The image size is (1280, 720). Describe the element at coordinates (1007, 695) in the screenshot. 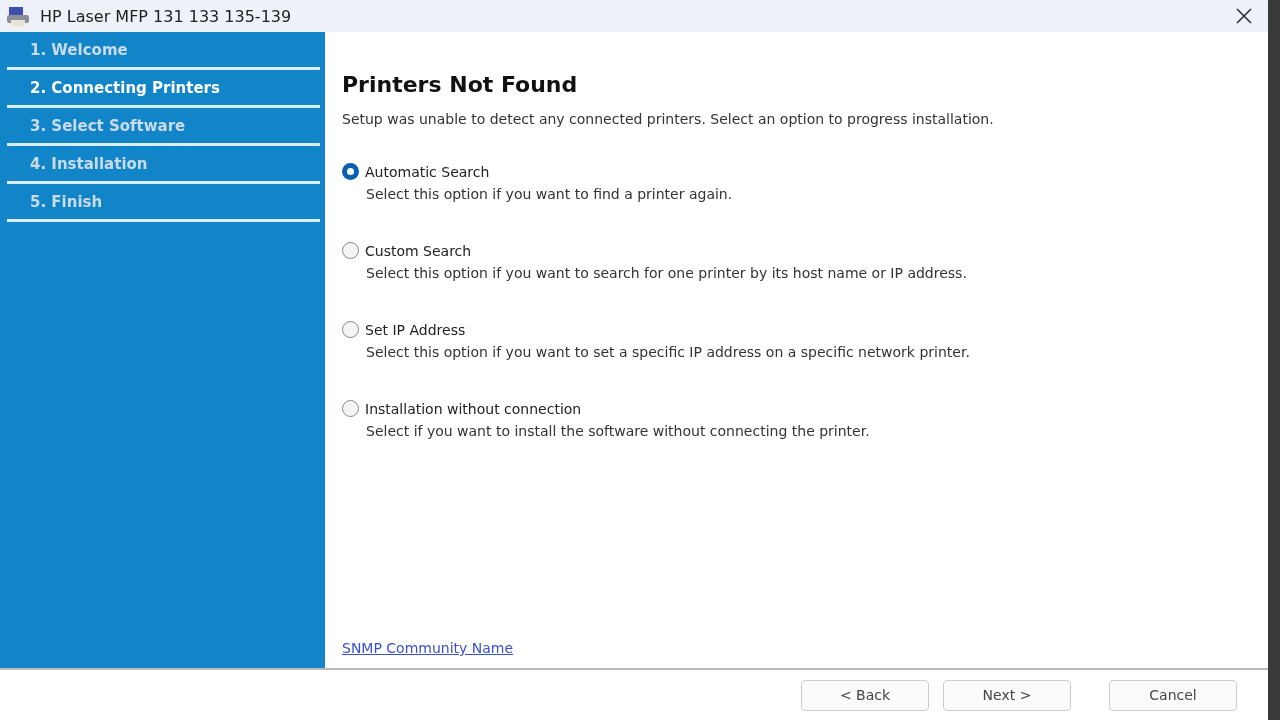

I see `dialog-button: Next >` at that location.